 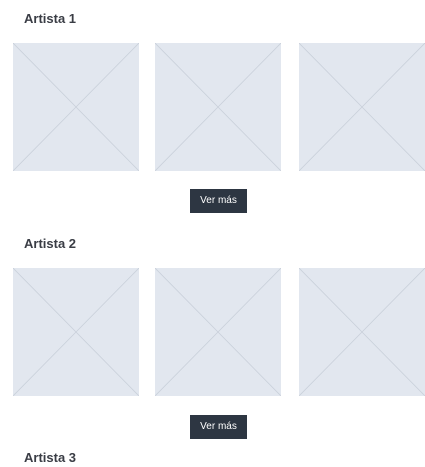 What do you see at coordinates (50, 18) in the screenshot?
I see `artist-1-title: Artista 1` at bounding box center [50, 18].